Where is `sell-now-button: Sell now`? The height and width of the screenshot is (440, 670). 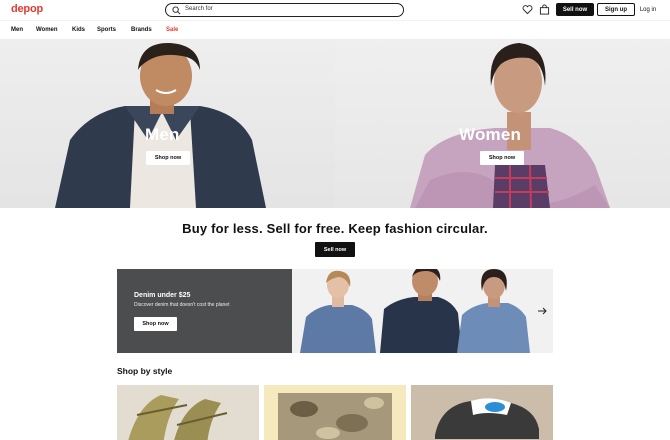
sell-now-button: Sell now is located at coordinates (575, 9).